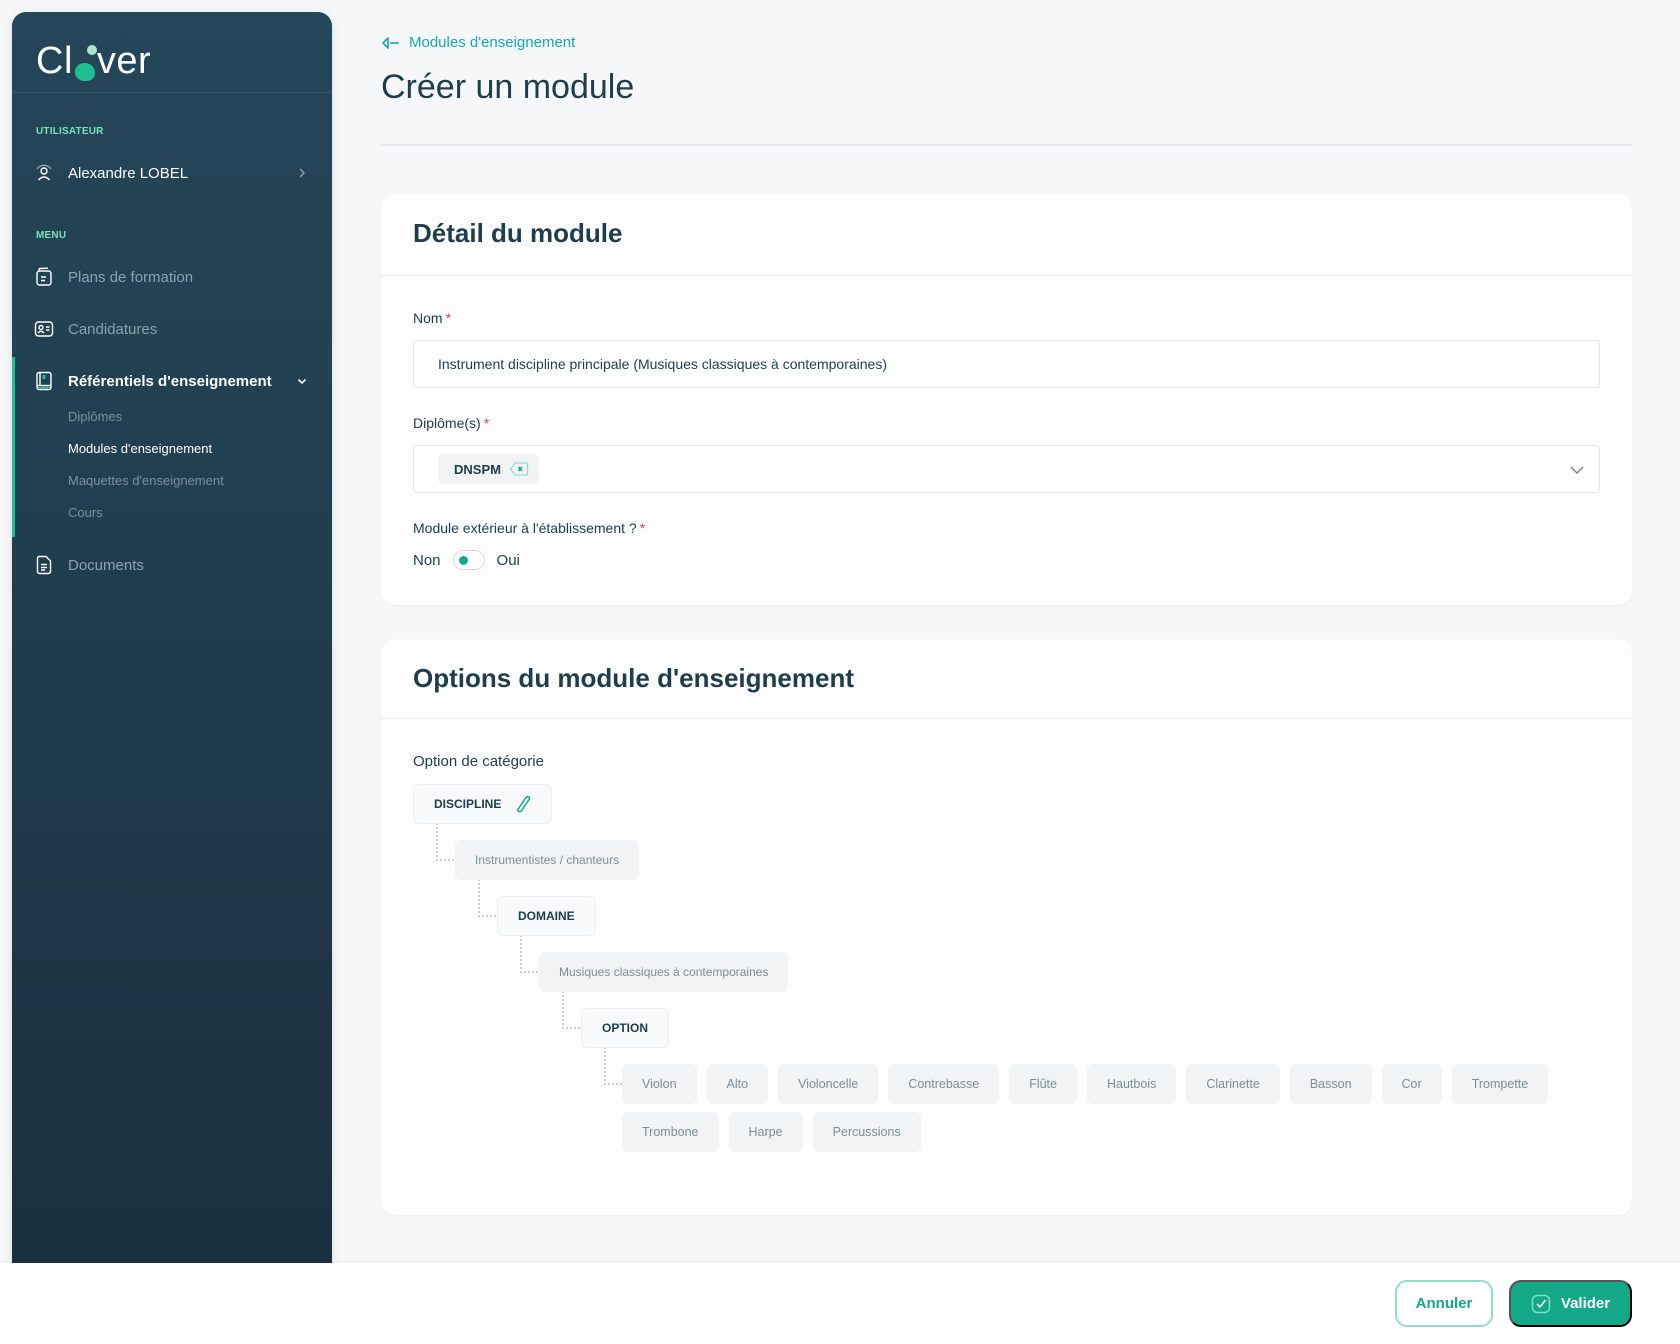 The width and height of the screenshot is (1680, 1344). What do you see at coordinates (128, 173) in the screenshot?
I see `user-name: Alexandre LOBEL` at bounding box center [128, 173].